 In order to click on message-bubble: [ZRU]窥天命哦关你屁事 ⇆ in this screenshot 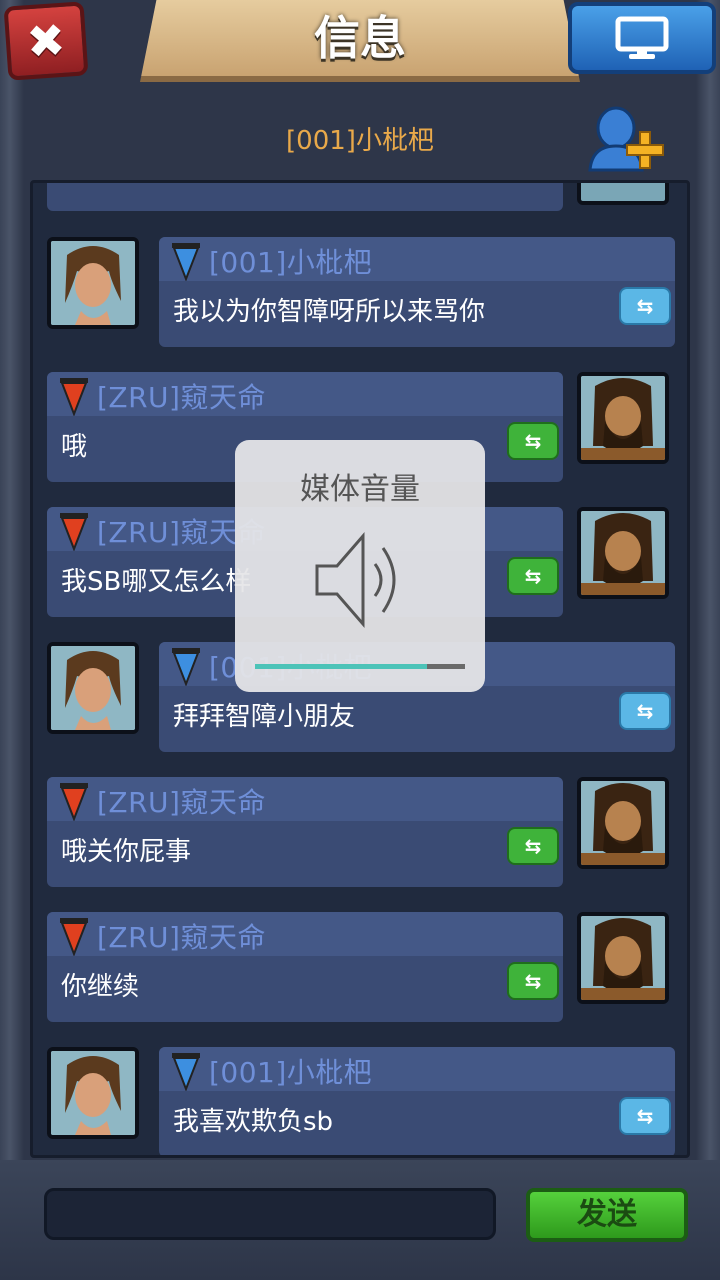, I will do `click(305, 832)`.